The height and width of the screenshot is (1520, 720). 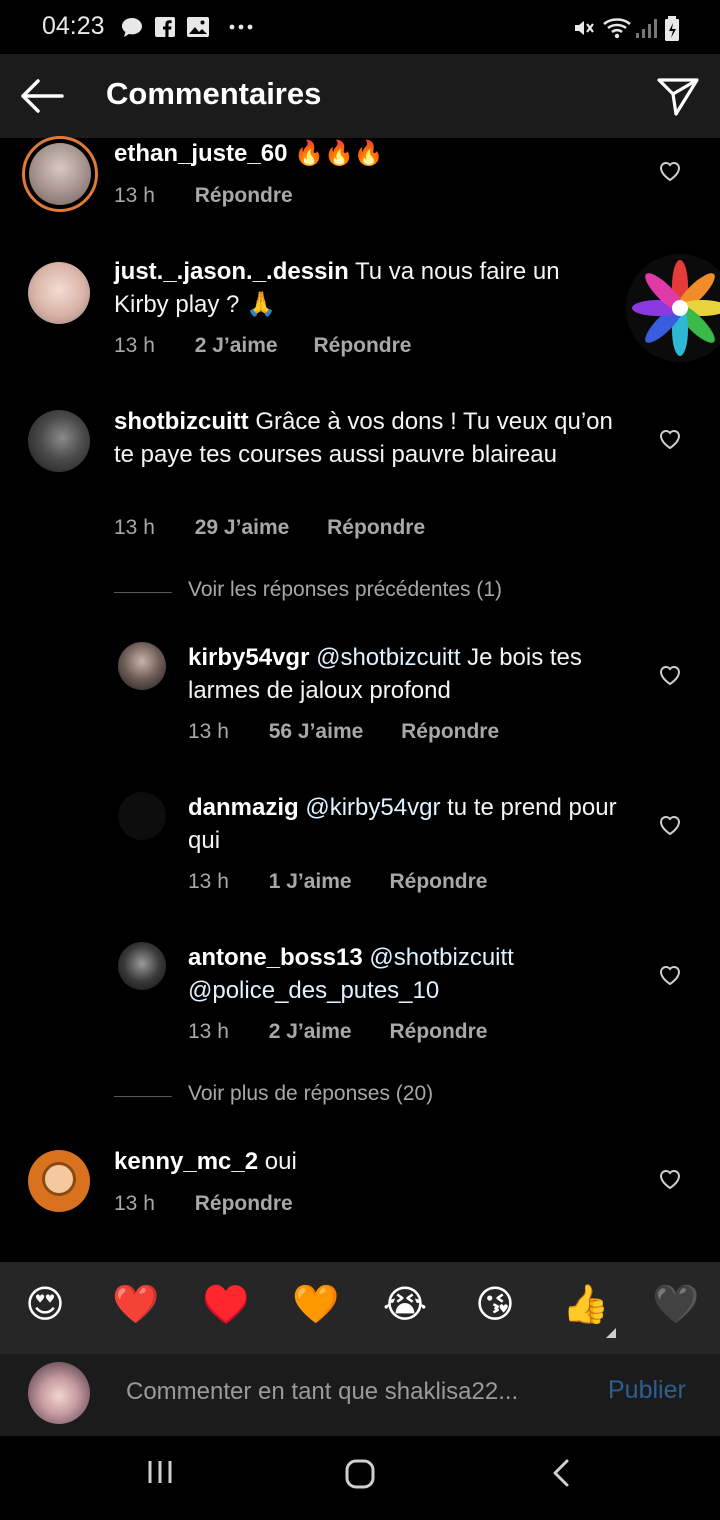 I want to click on arrow-left-icon, so click(x=41, y=96).